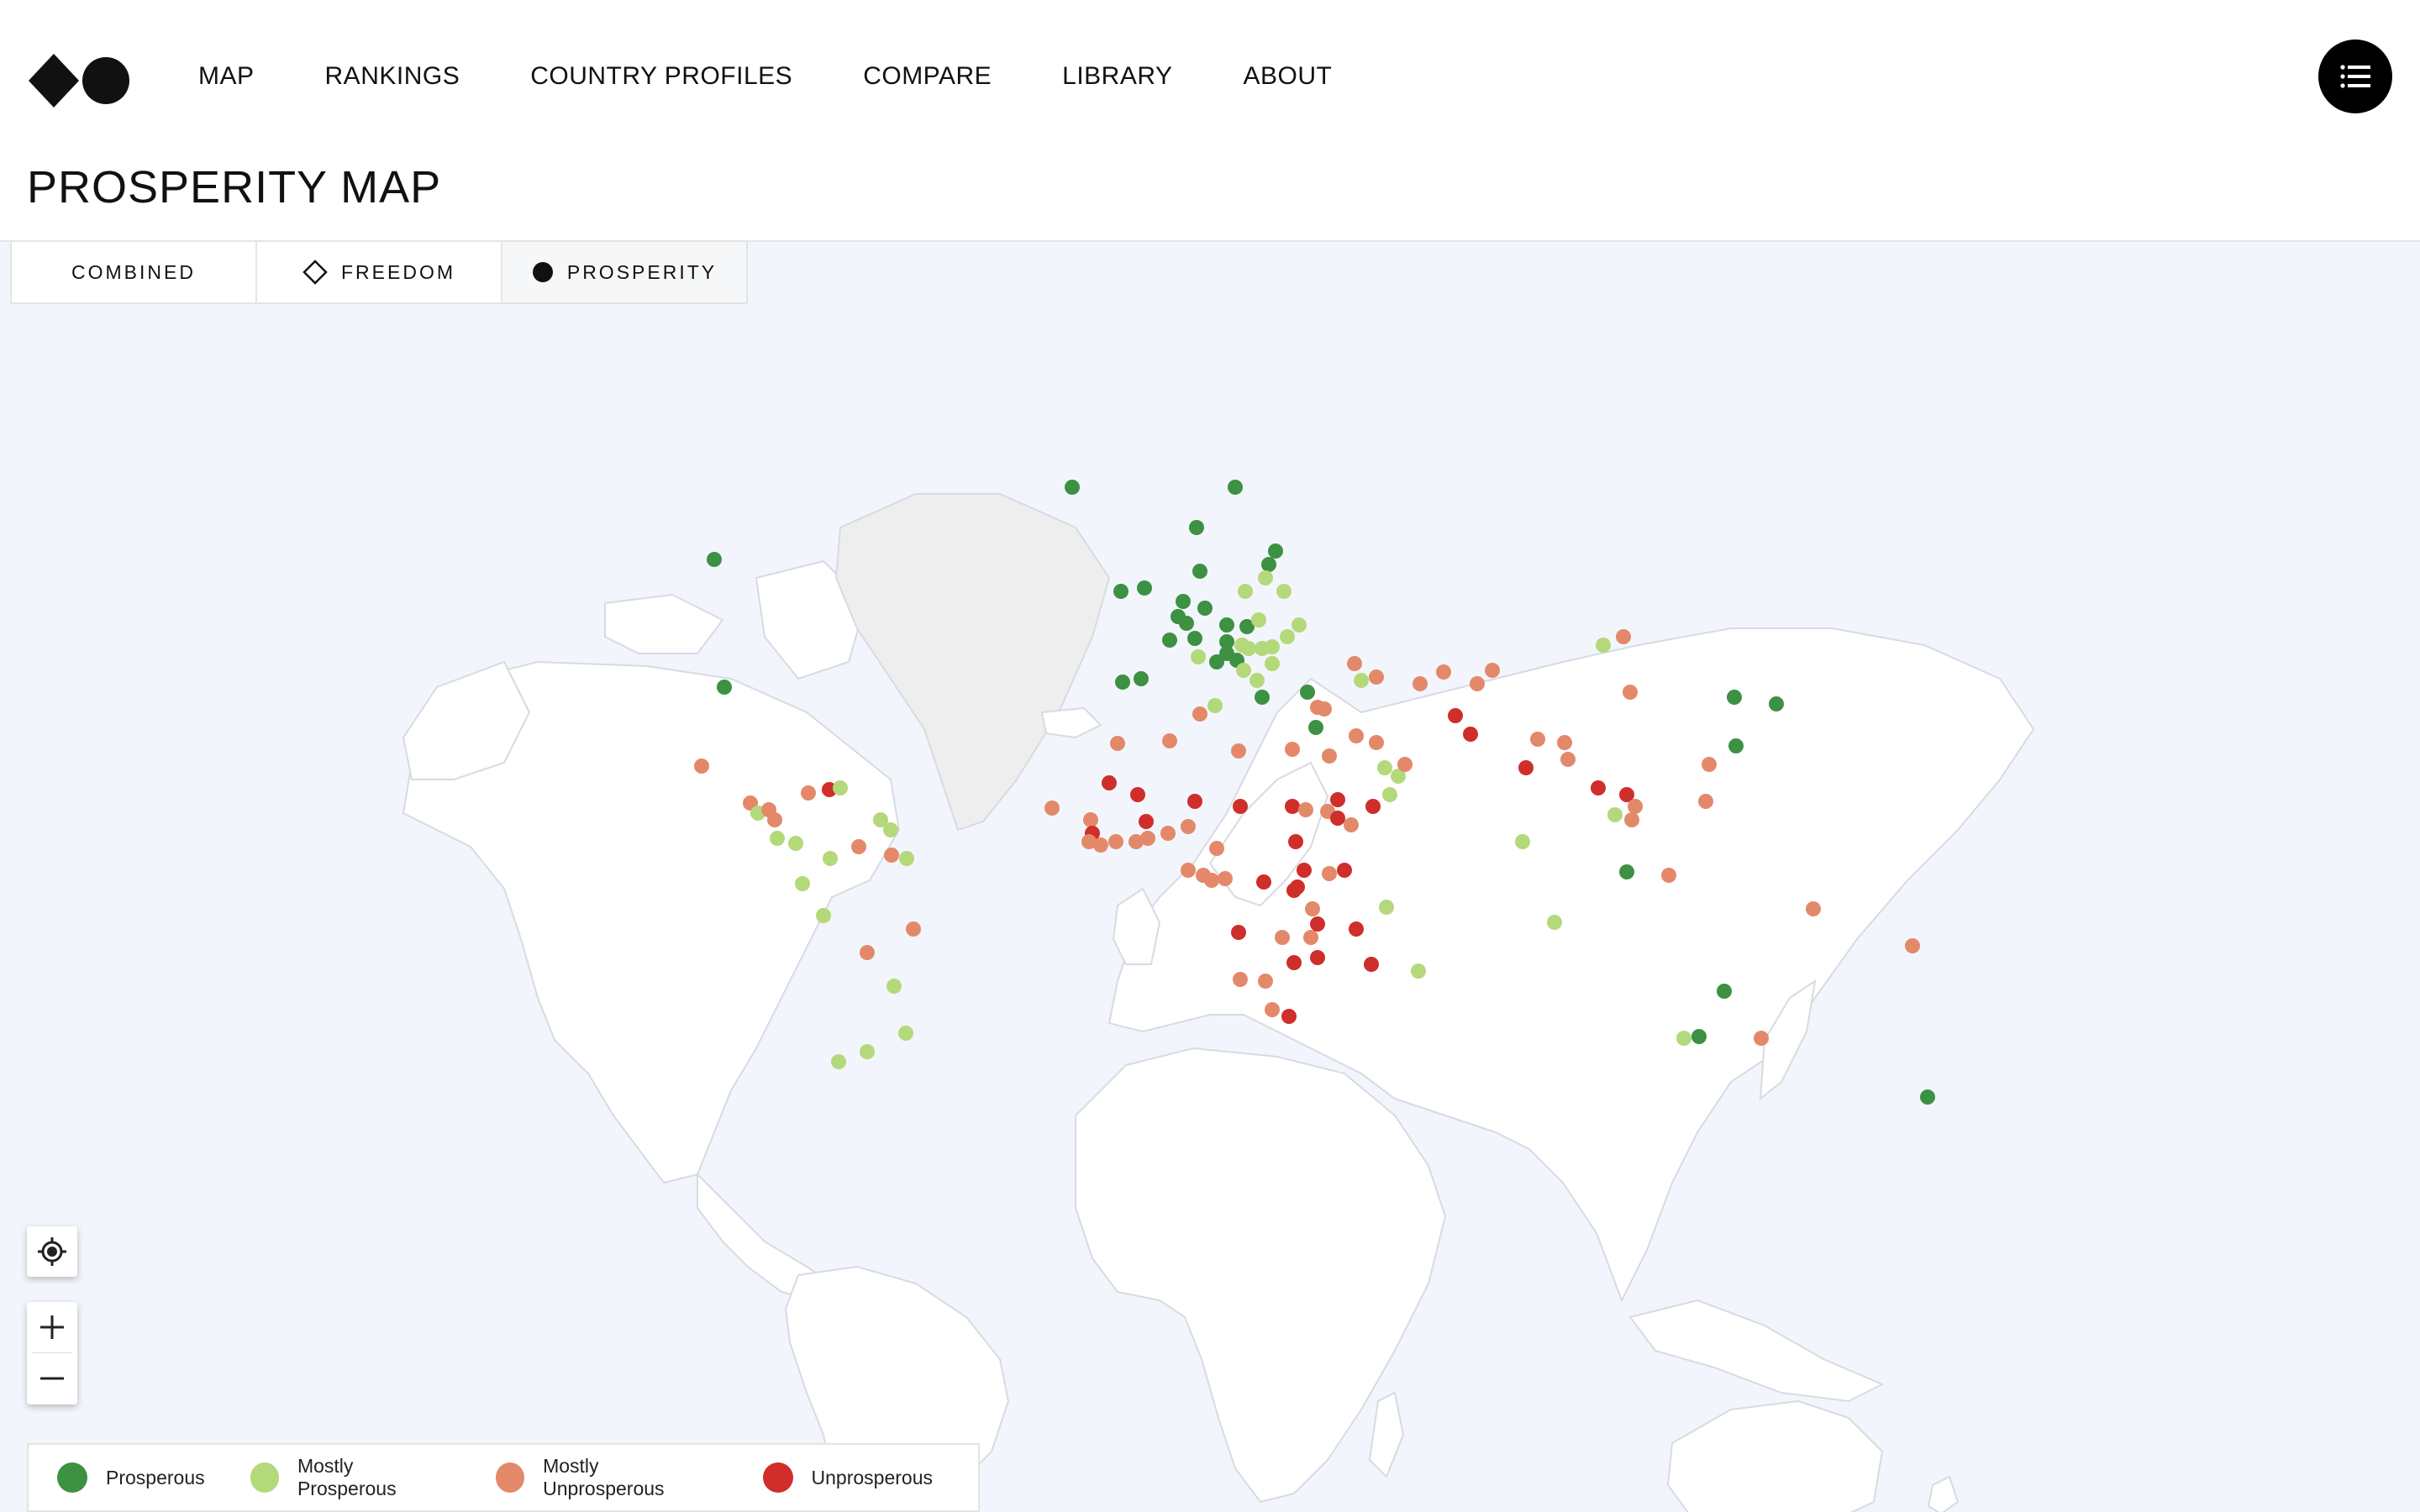  I want to click on nav-library: LIBRARY, so click(1117, 76).